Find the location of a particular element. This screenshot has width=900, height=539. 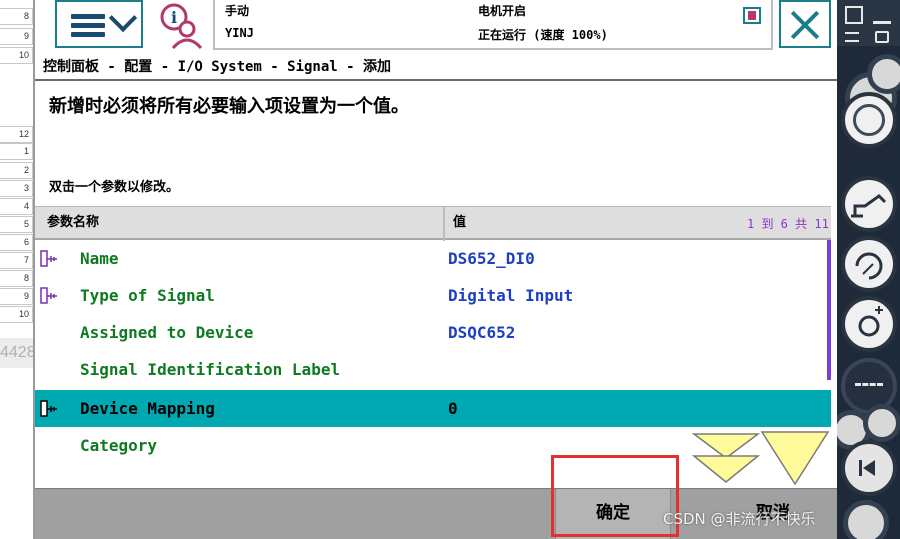

main-menu-button is located at coordinates (99, 24).